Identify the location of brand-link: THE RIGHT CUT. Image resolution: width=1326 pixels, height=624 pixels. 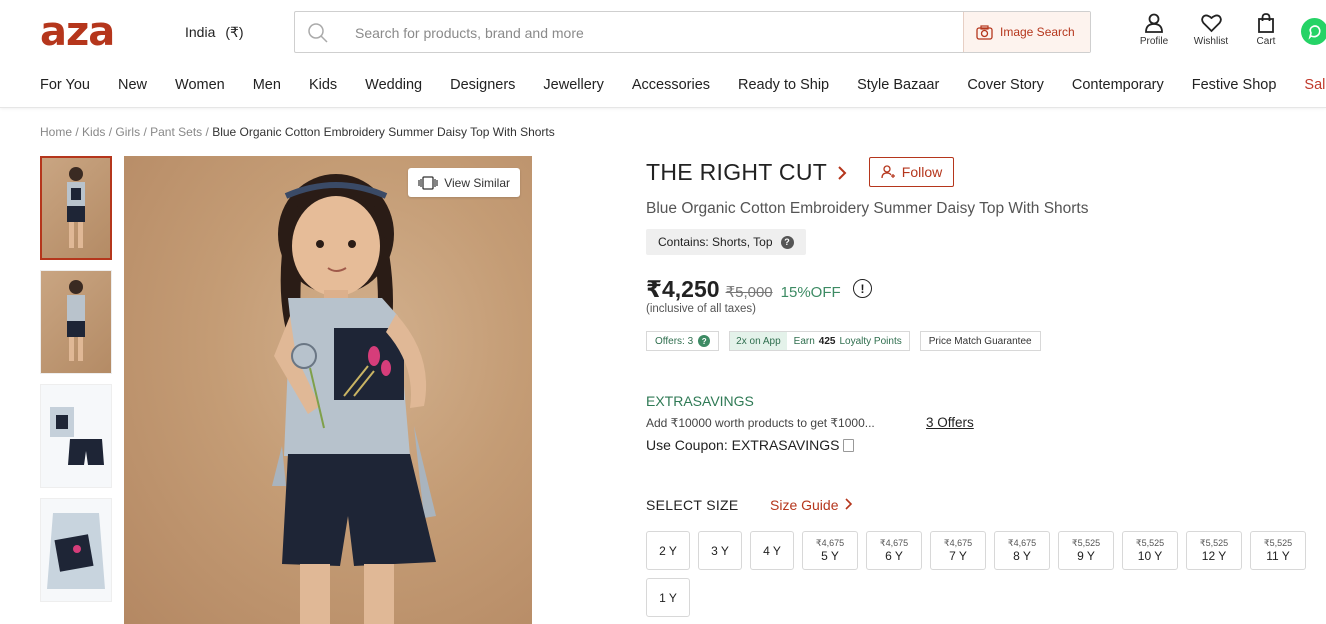
(747, 172).